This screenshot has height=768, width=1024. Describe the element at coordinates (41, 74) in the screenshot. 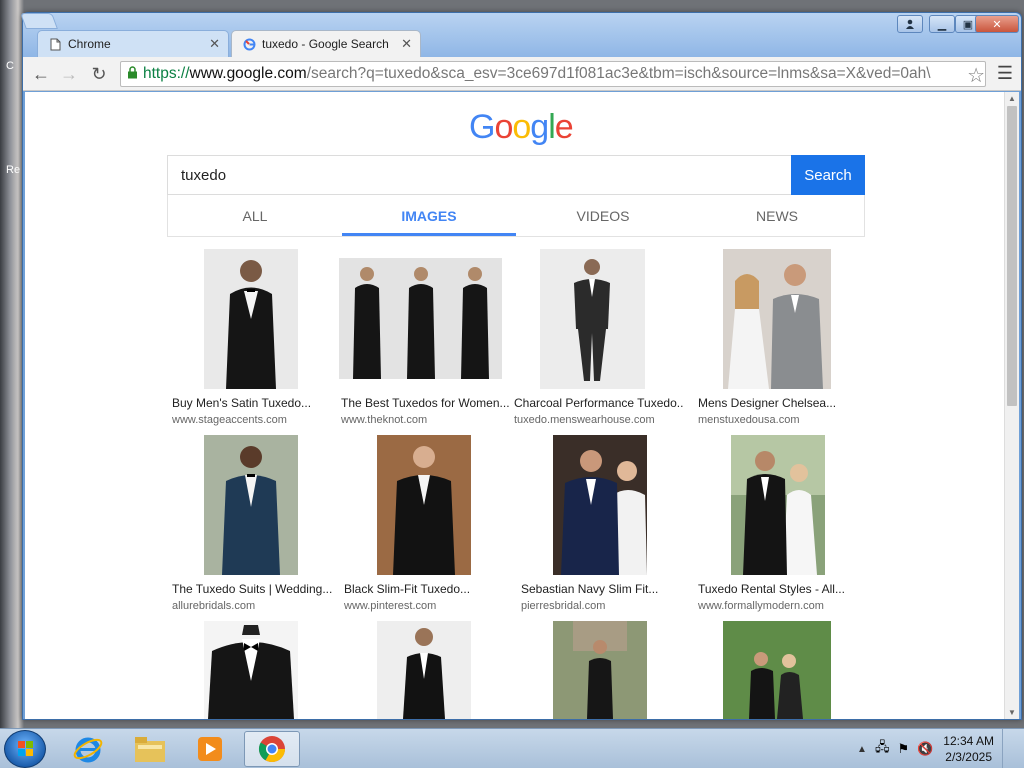

I see `back-arrow-icon: ←` at that location.